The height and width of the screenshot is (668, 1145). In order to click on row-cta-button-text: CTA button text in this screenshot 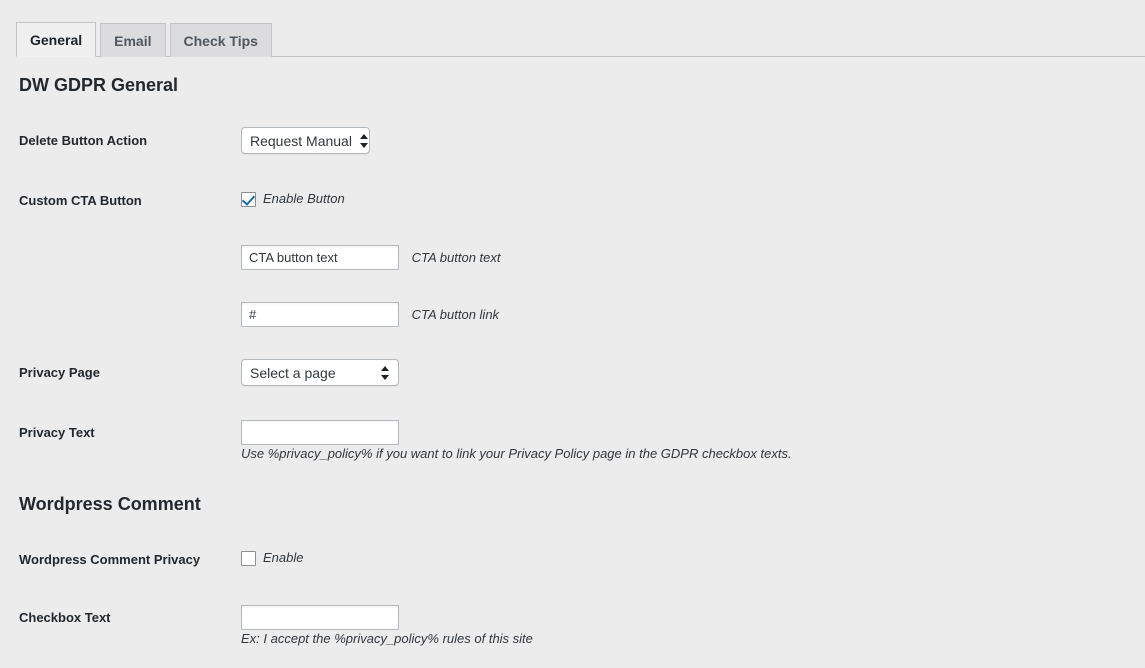, I will do `click(572, 259)`.